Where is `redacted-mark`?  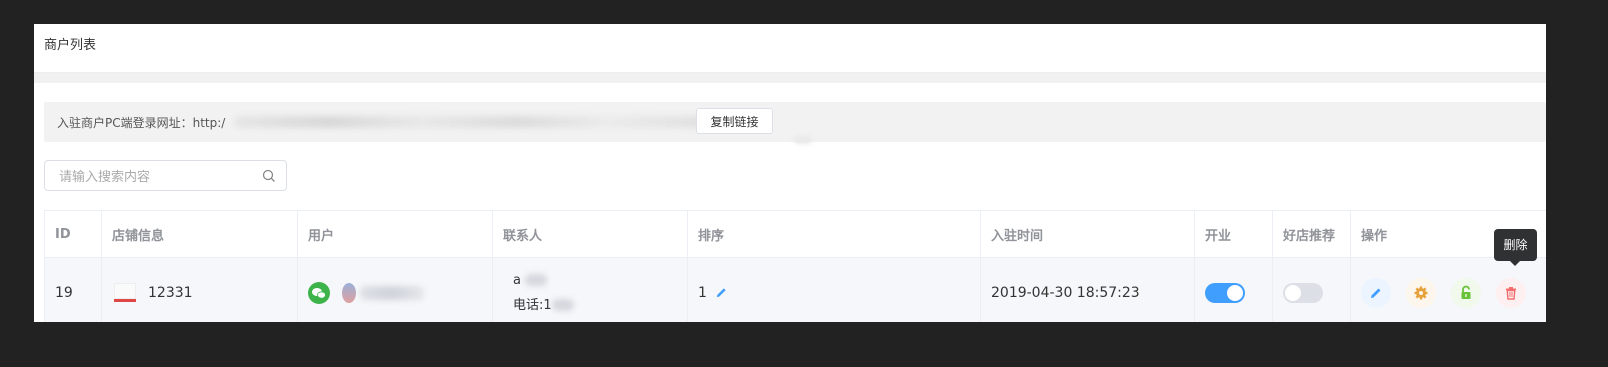
redacted-mark is located at coordinates (803, 140).